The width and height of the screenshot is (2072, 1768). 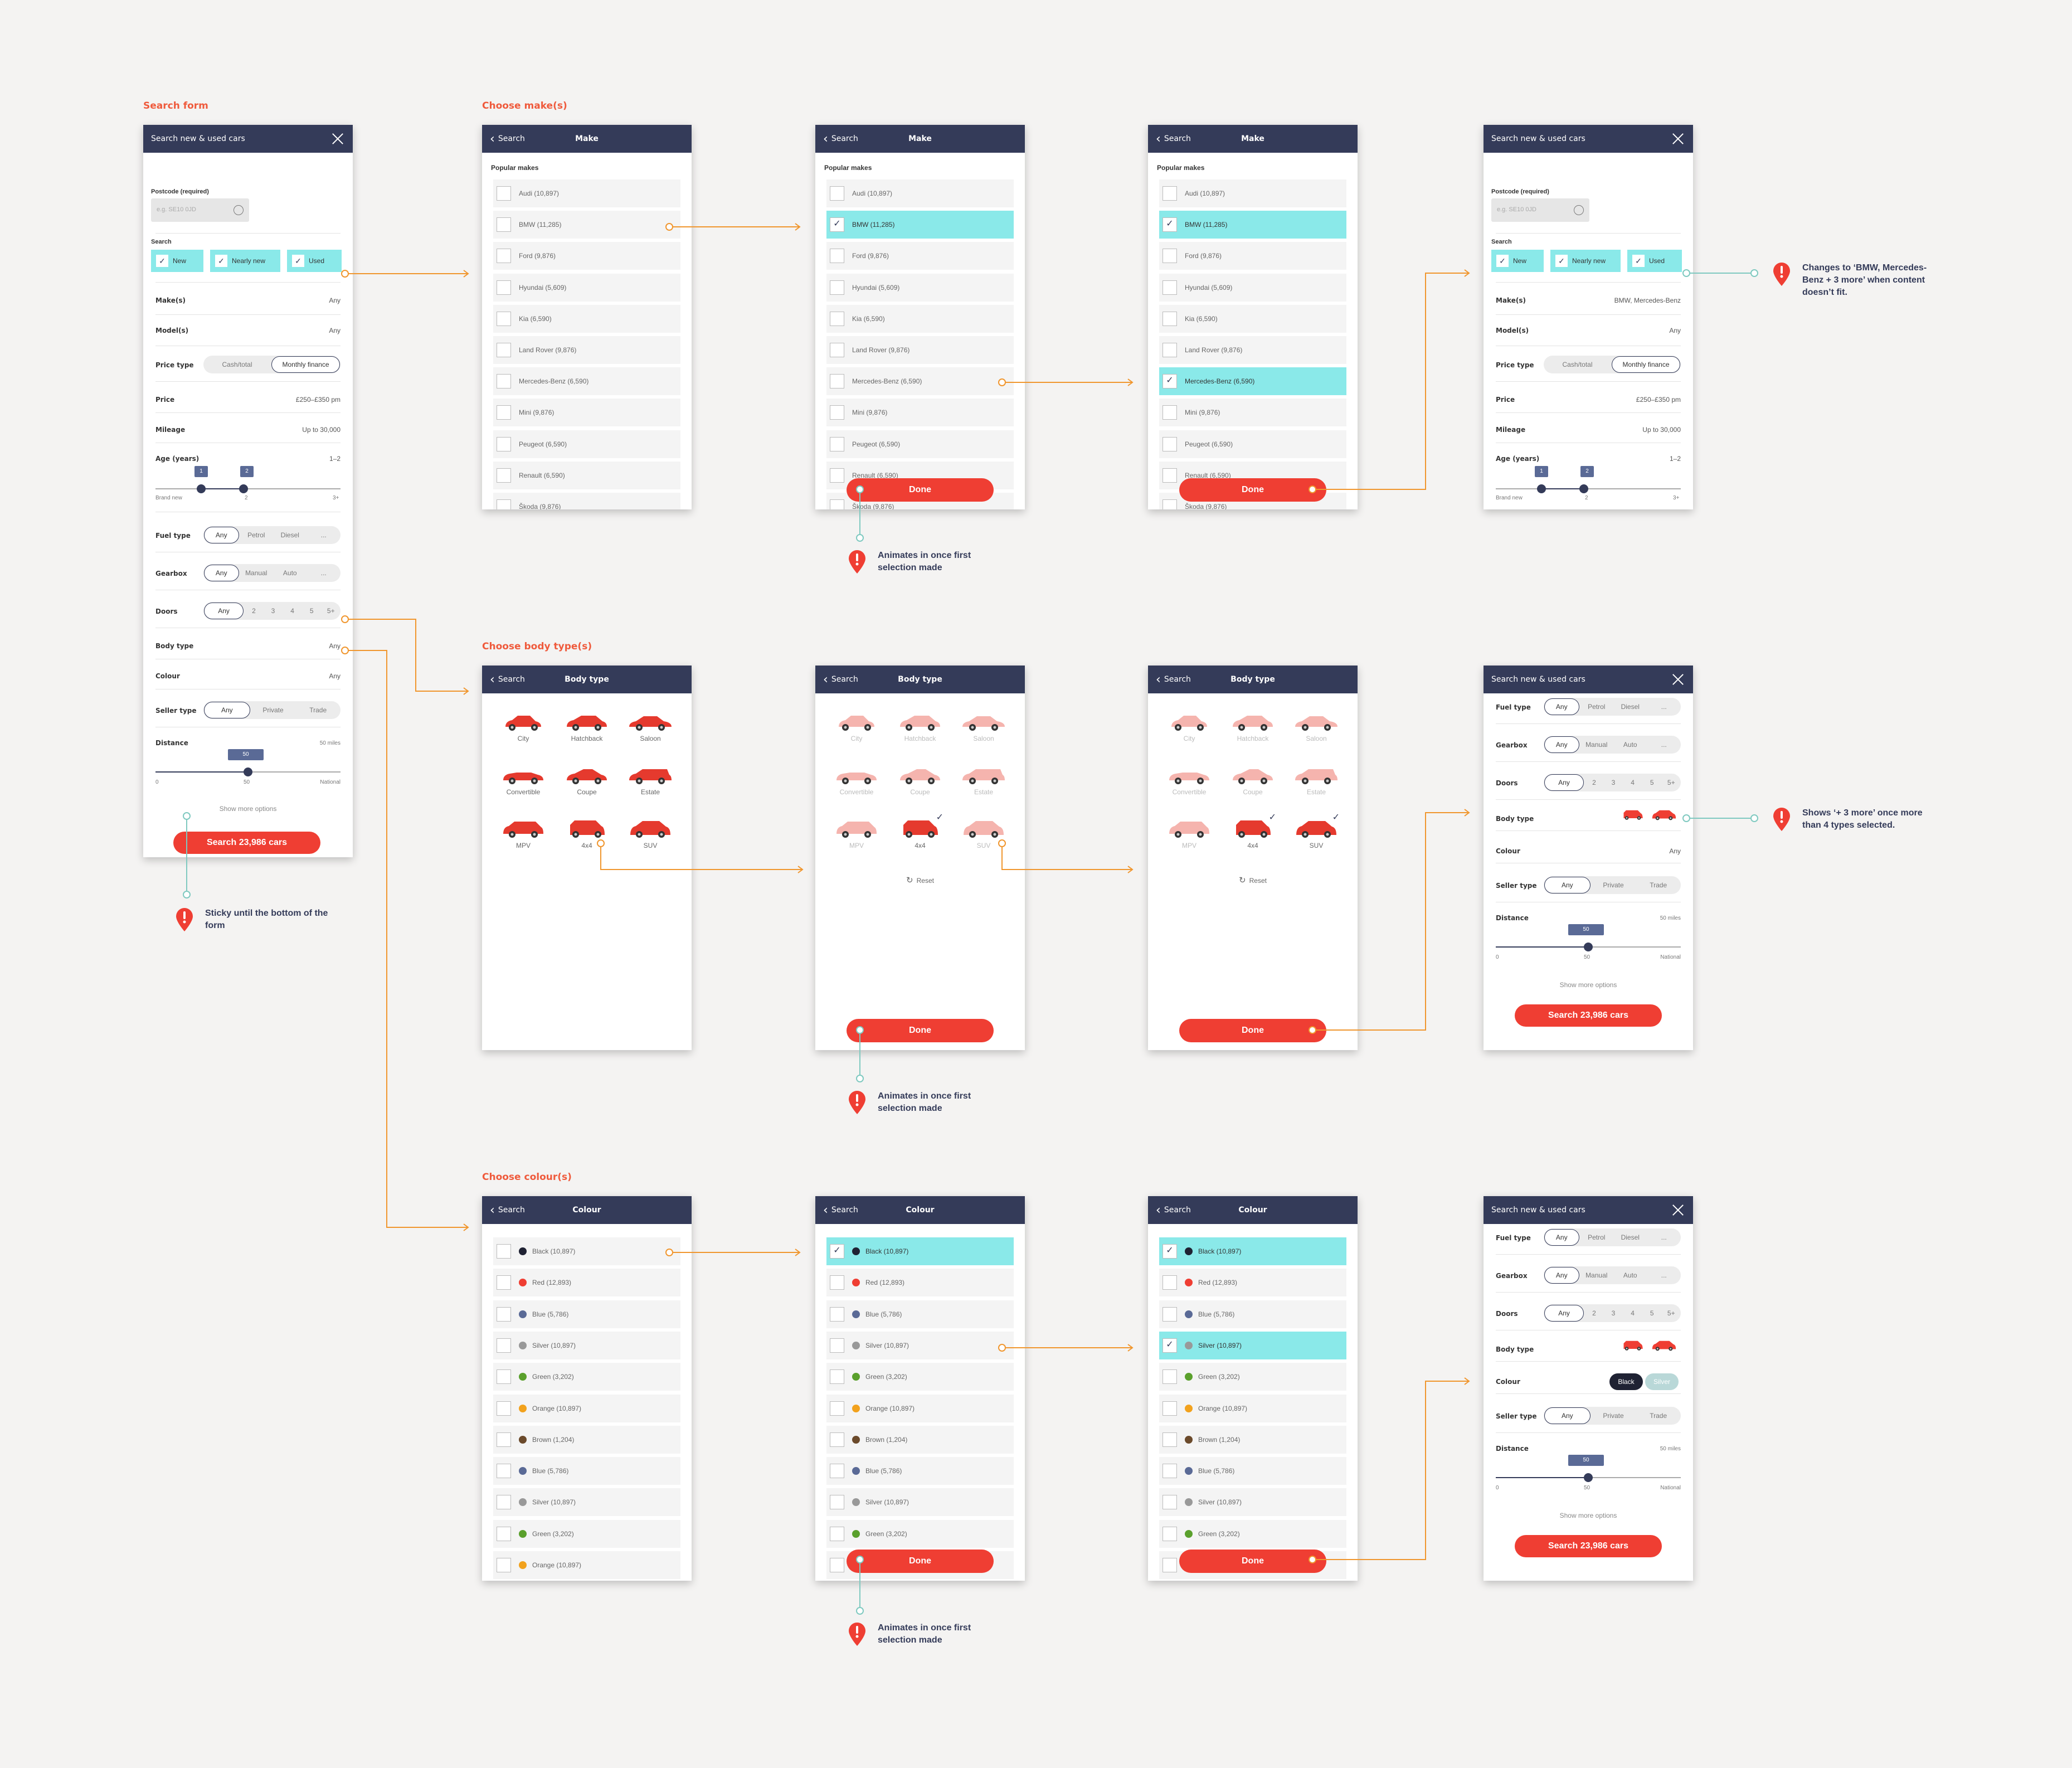 I want to click on colour-row: ✓ Silver (10,897), so click(x=1253, y=1345).